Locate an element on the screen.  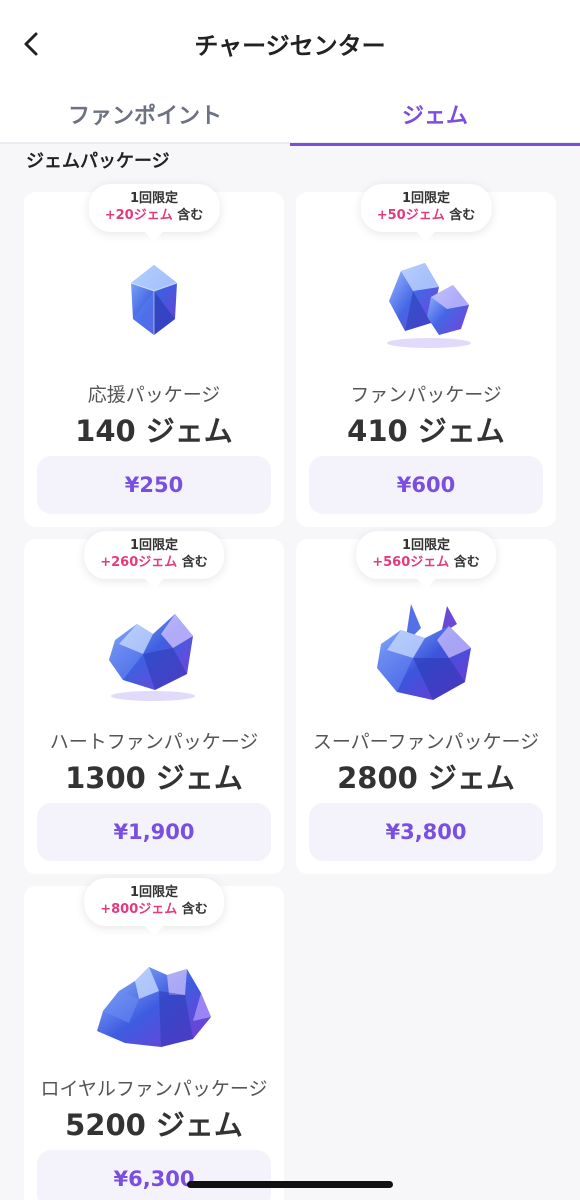
badge-bonus-text: +560ジェム is located at coordinates (411, 562).